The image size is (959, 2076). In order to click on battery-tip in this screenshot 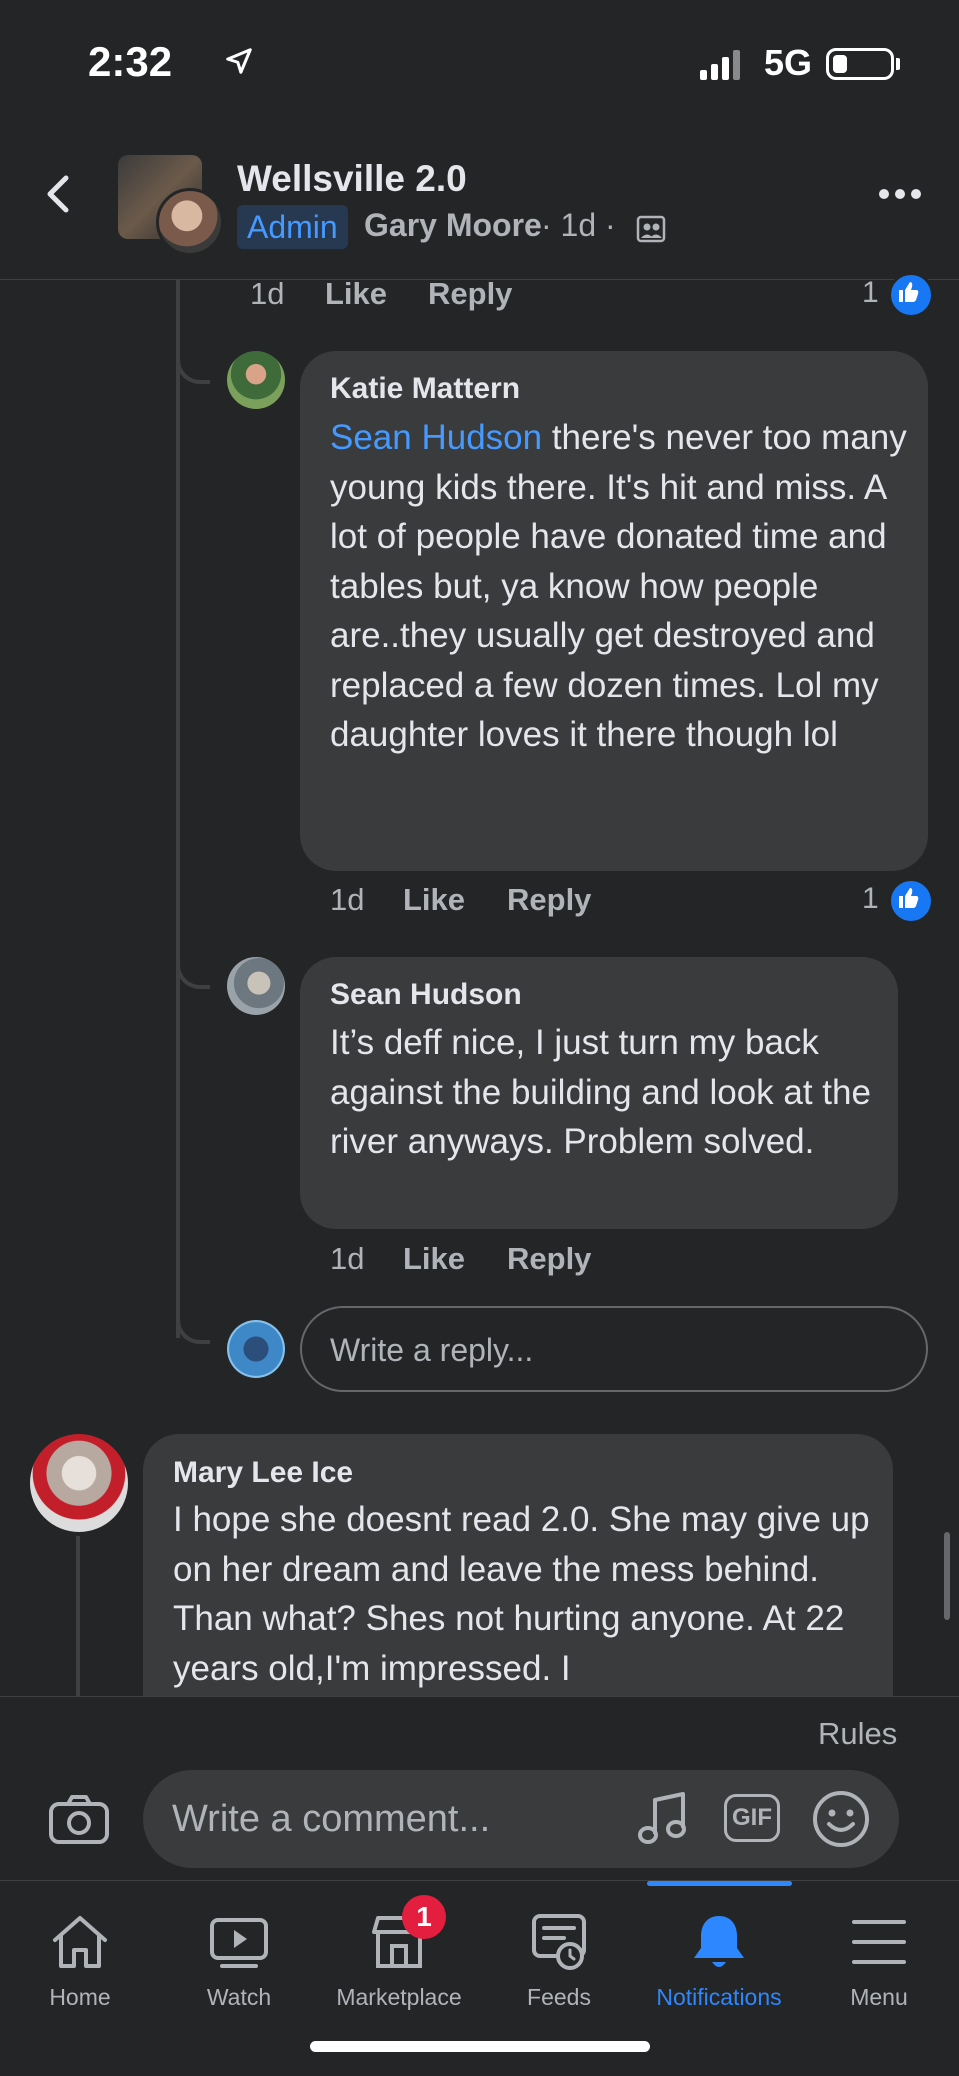, I will do `click(898, 64)`.